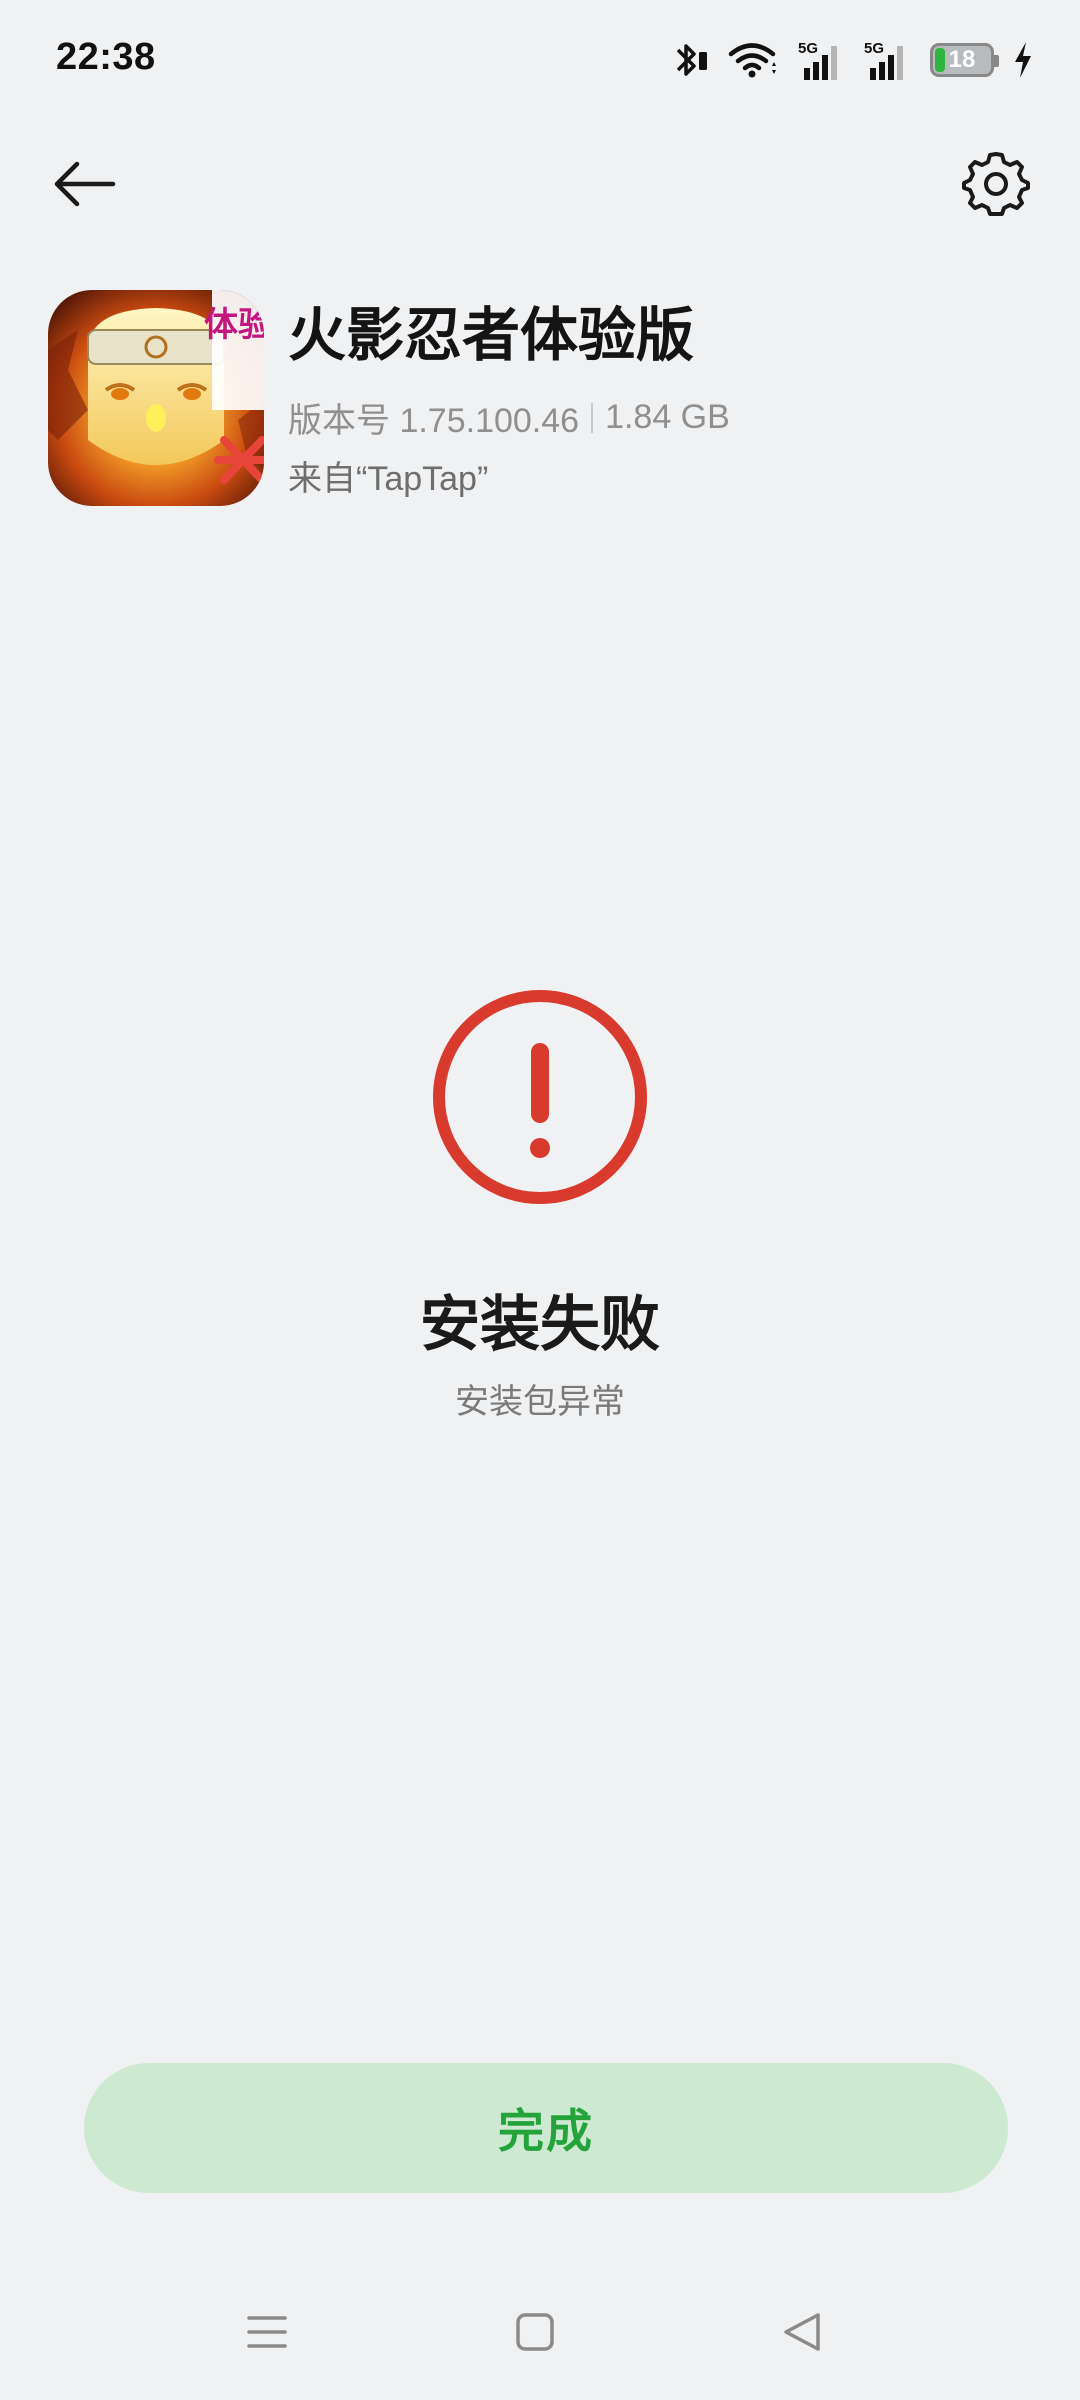  I want to click on app-meta: 版本号 1.75.100.46 1.84 GB, so click(509, 417).